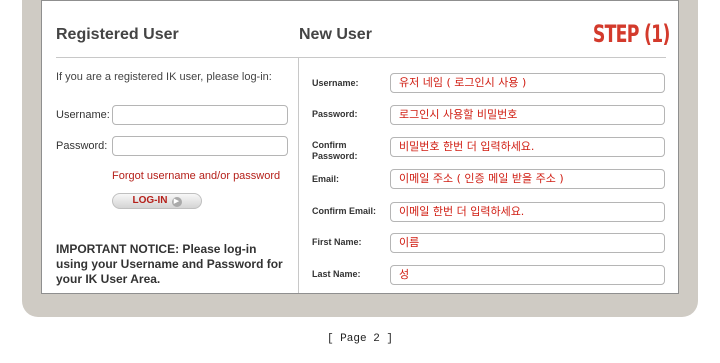 Image resolution: width=720 pixels, height=363 pixels. I want to click on confirm-email-input: 이메일 한번 더 입력하세요., so click(527, 212).